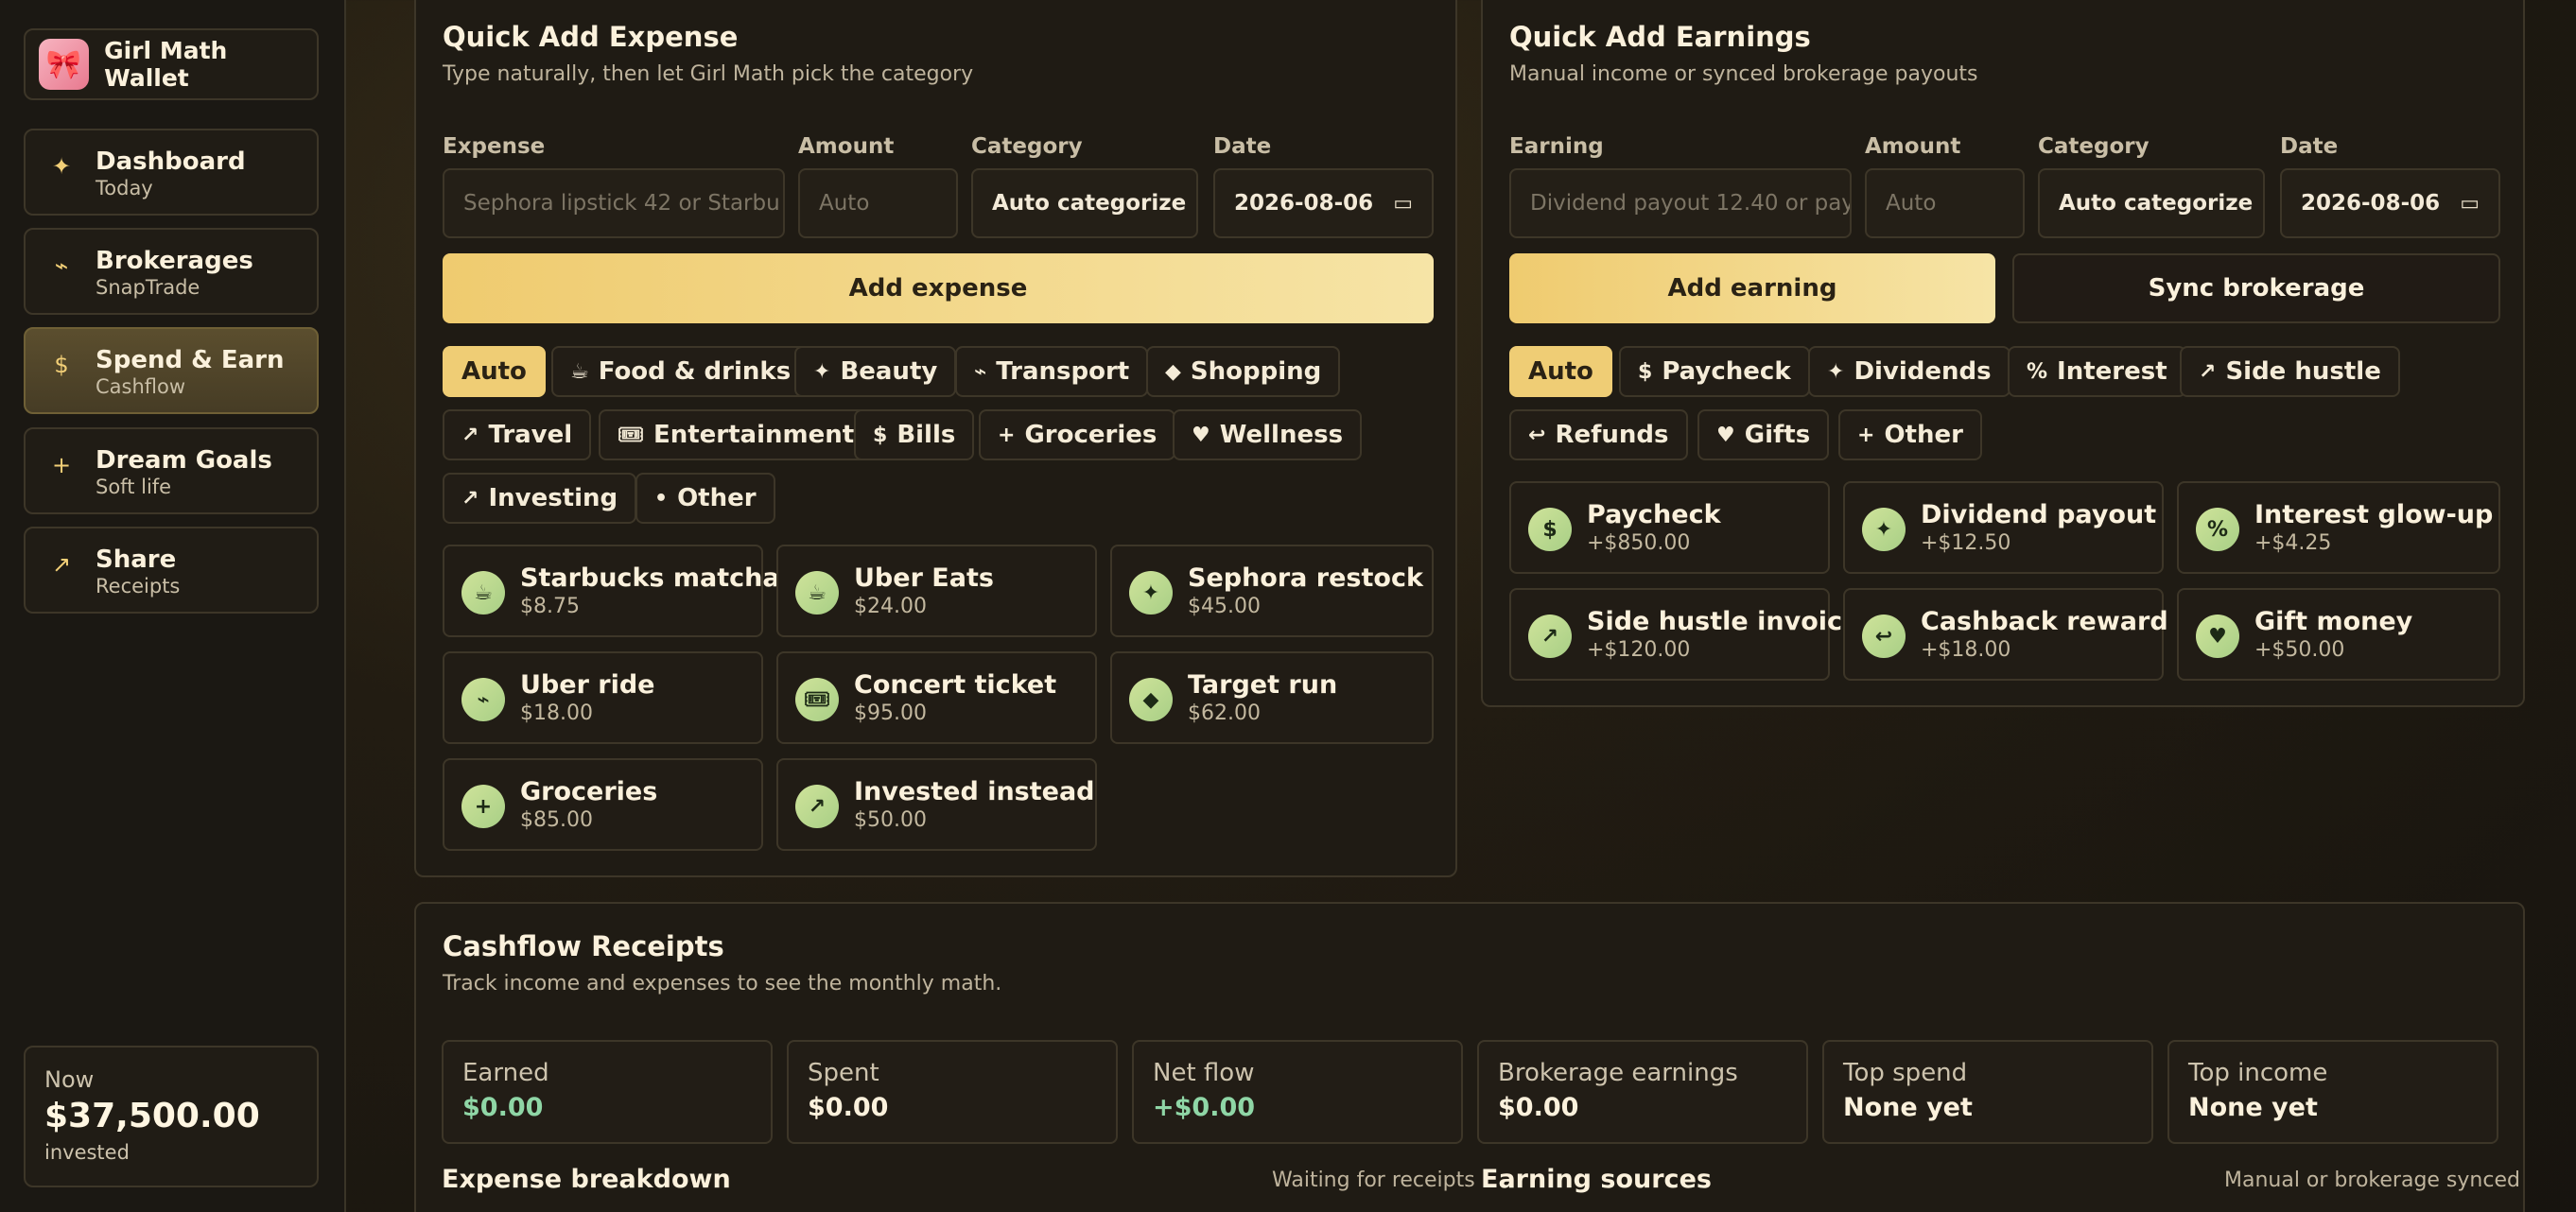 This screenshot has height=1212, width=2576. Describe the element at coordinates (152, 1116) in the screenshot. I see `invested-value: $37,500.00` at that location.